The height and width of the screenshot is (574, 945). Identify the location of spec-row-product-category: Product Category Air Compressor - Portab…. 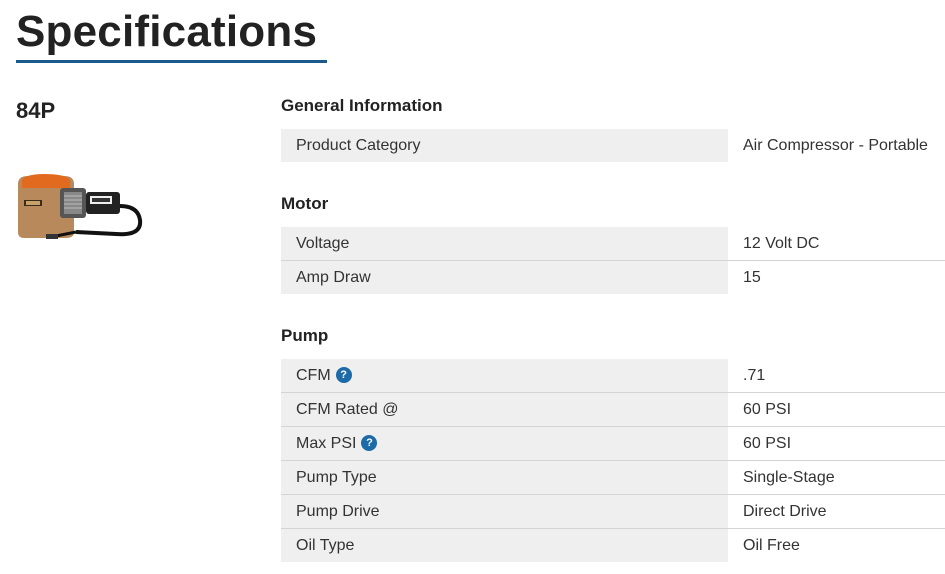
(613, 145).